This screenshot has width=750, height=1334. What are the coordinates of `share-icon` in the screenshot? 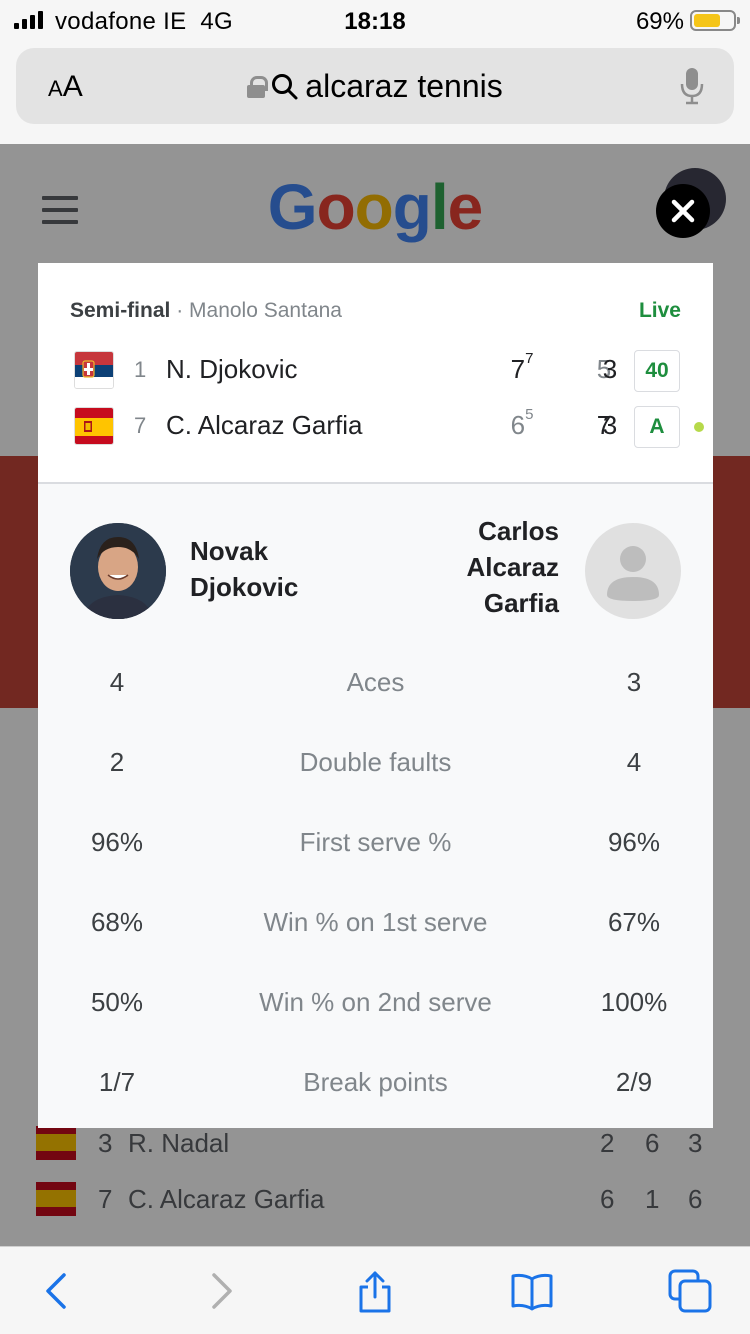 It's located at (375, 1291).